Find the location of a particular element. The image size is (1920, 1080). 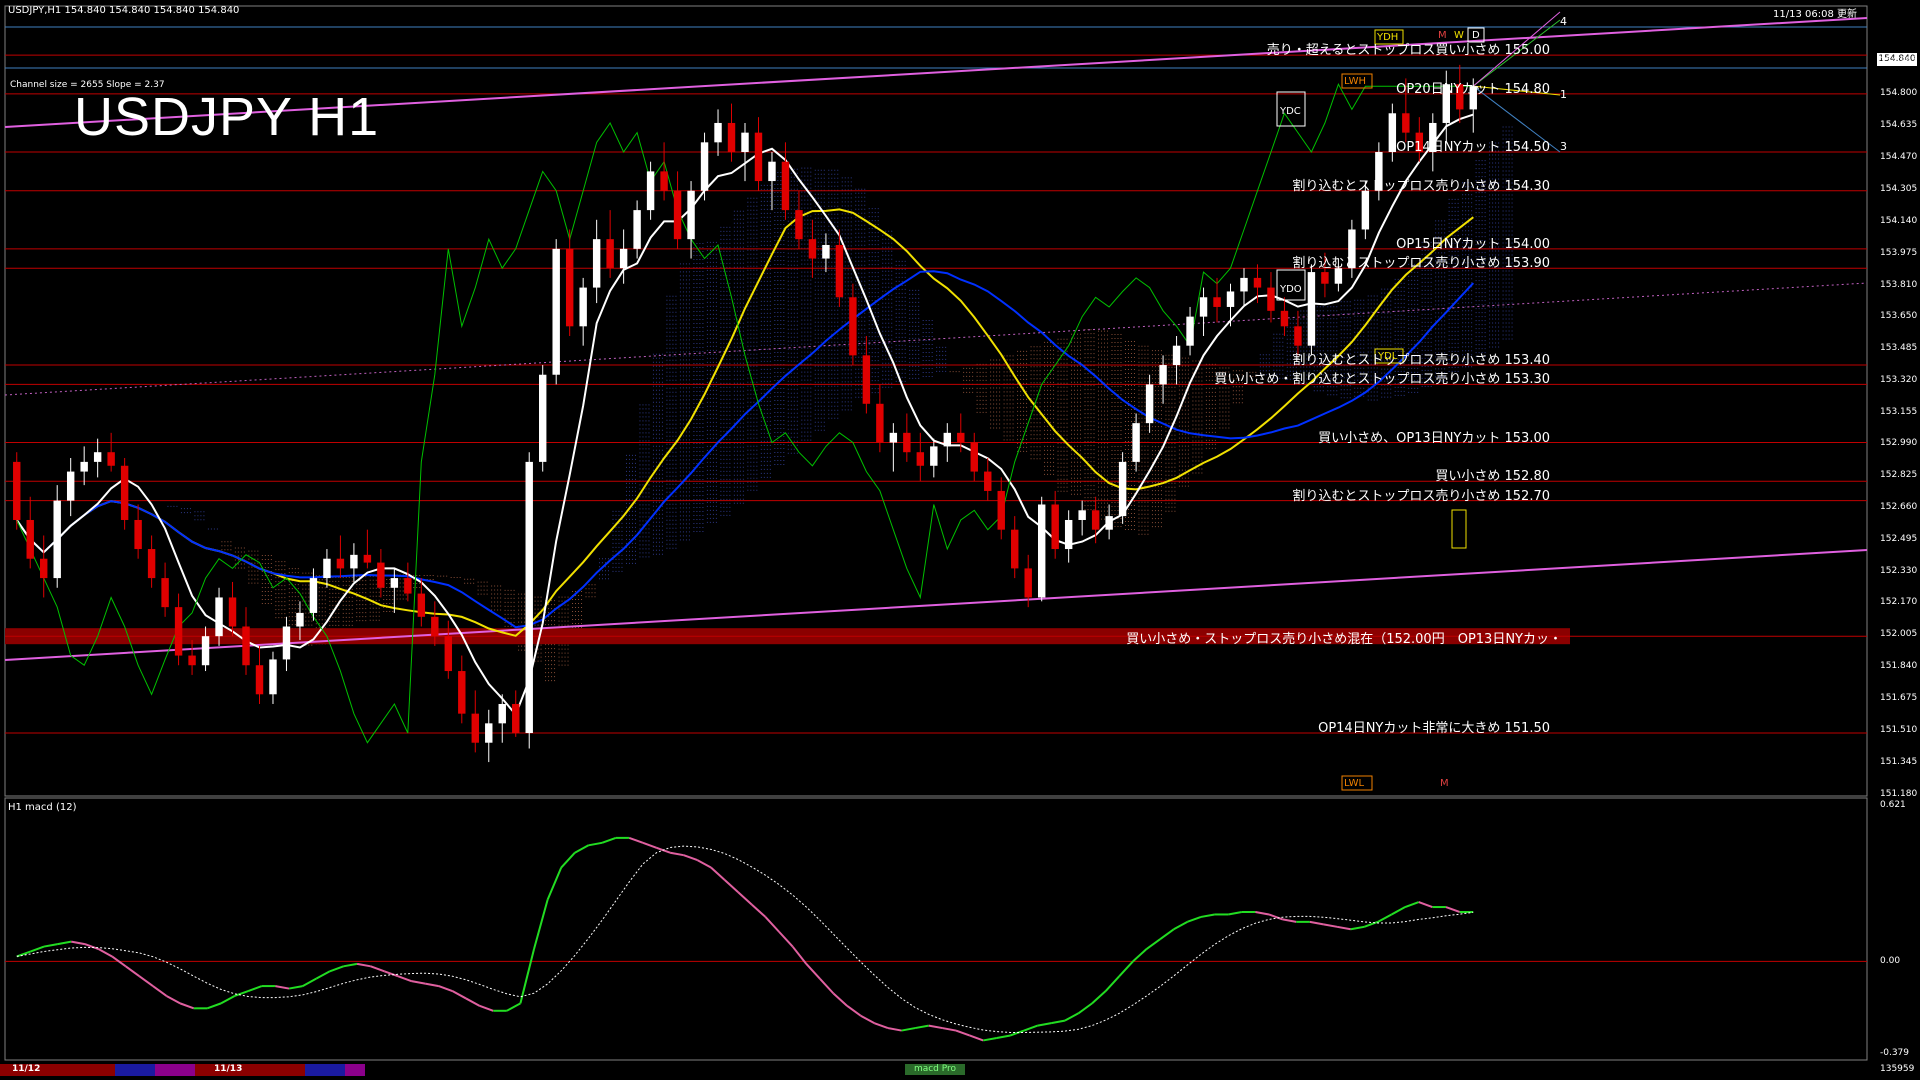

marker-ydl: YDL is located at coordinates (1388, 356).